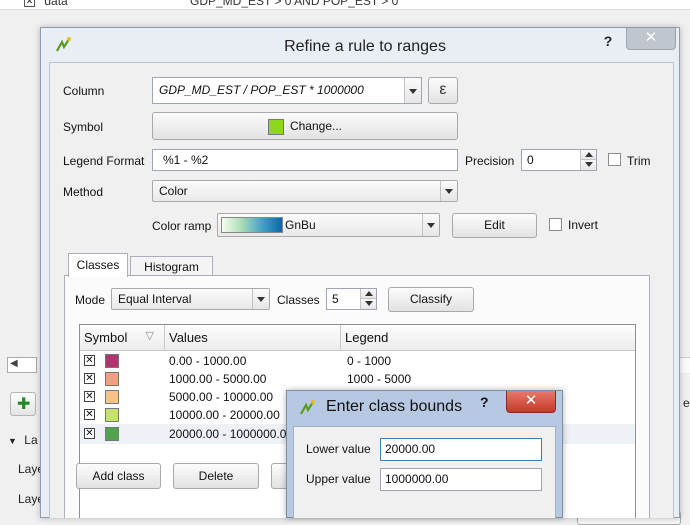 The width and height of the screenshot is (690, 525). Describe the element at coordinates (83, 127) in the screenshot. I see `symbol-label: Symbol` at that location.